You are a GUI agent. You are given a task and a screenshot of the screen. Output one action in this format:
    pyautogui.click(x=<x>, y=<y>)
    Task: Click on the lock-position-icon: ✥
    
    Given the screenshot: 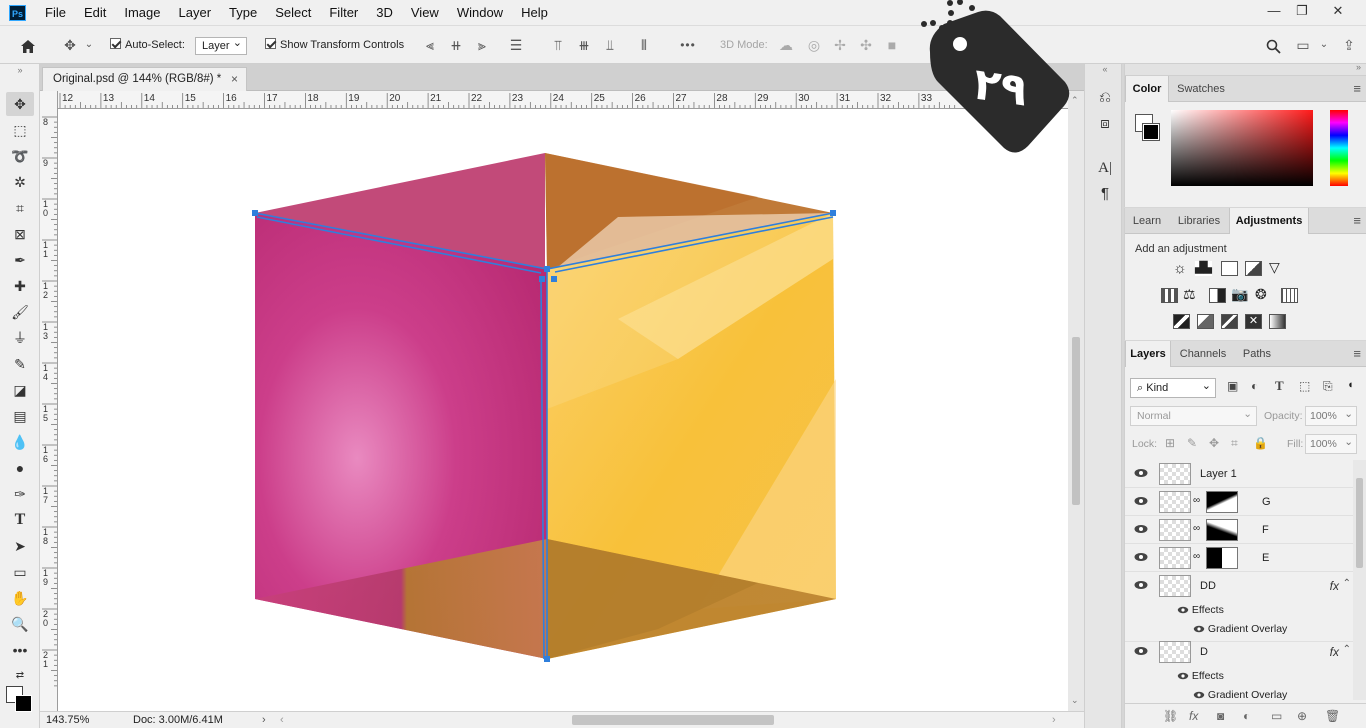 What is the action you would take?
    pyautogui.click(x=1214, y=443)
    